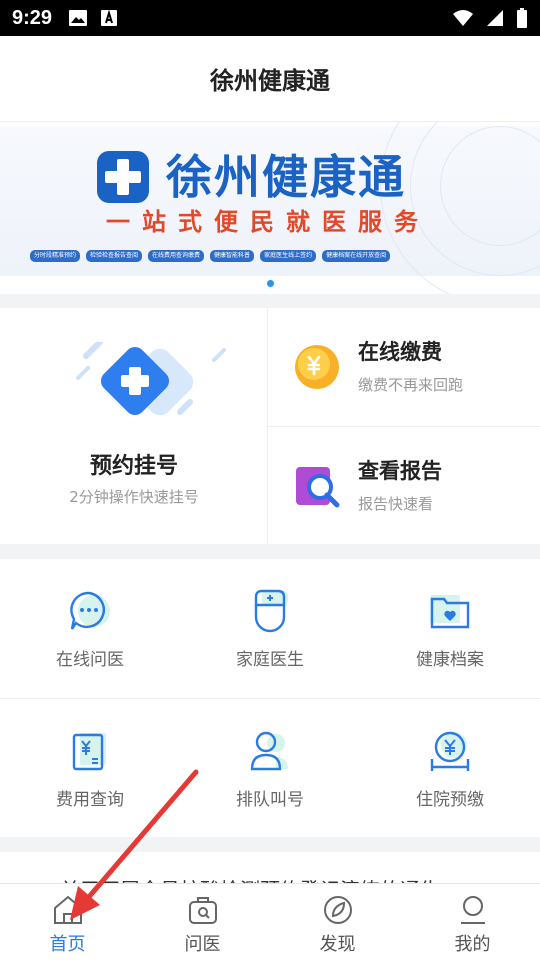 This screenshot has height=960, width=540. What do you see at coordinates (400, 352) in the screenshot?
I see `online-payment-title: 在线缴费` at bounding box center [400, 352].